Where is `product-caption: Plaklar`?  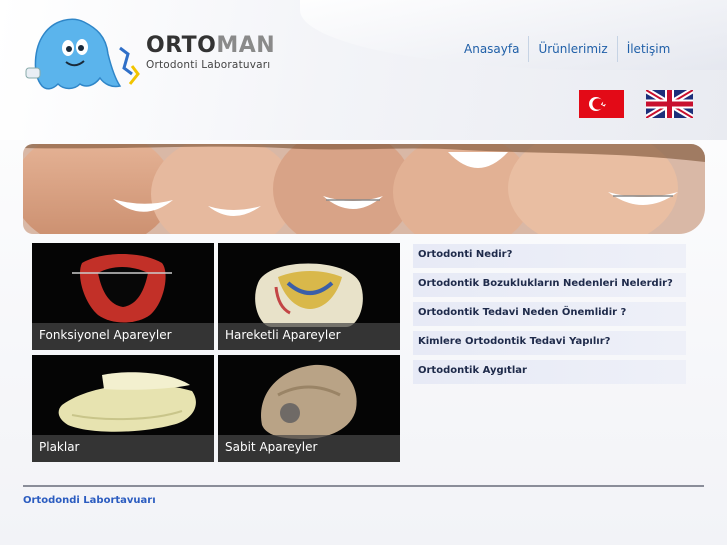
product-caption: Plaklar is located at coordinates (123, 448).